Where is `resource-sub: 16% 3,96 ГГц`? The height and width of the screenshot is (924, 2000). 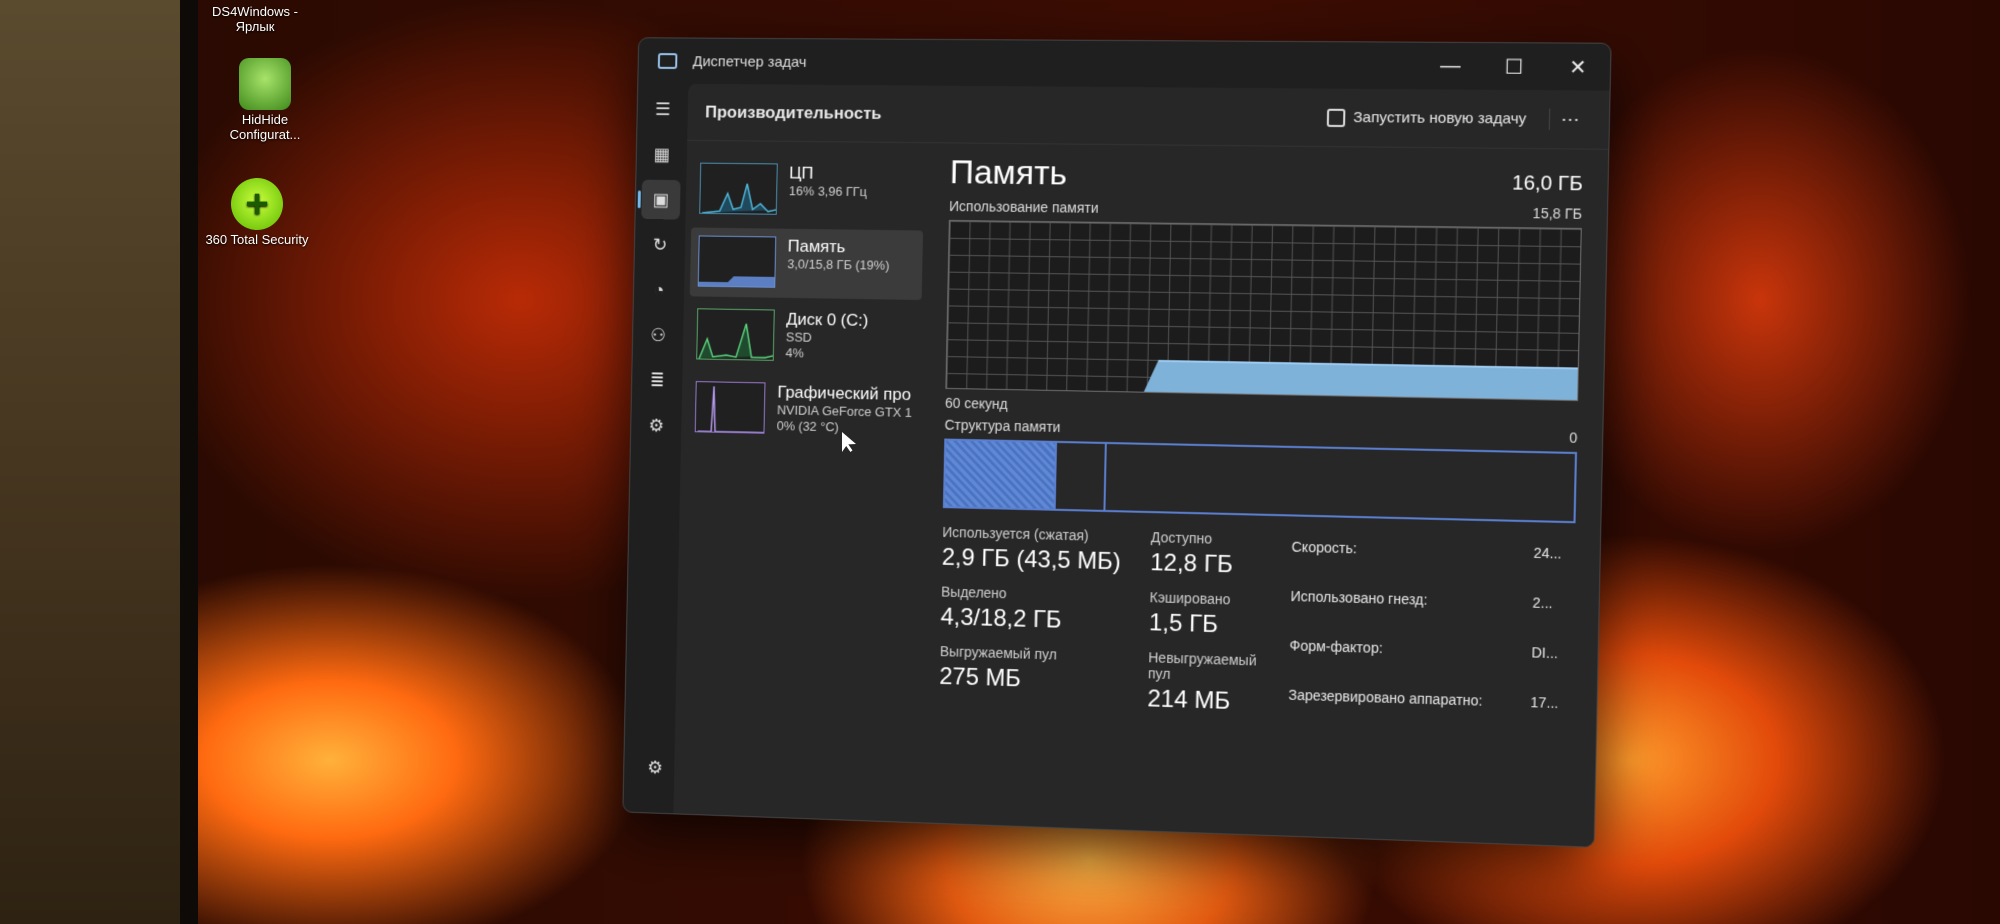 resource-sub: 16% 3,96 ГГц is located at coordinates (828, 191).